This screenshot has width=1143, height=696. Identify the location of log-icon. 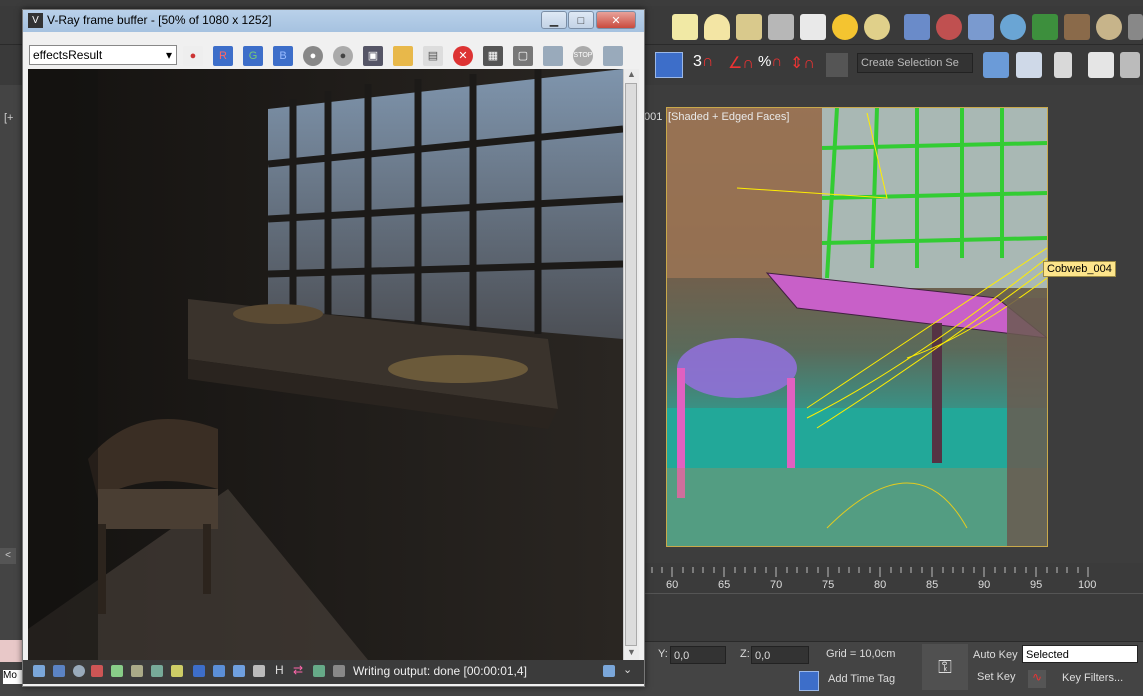
(609, 671).